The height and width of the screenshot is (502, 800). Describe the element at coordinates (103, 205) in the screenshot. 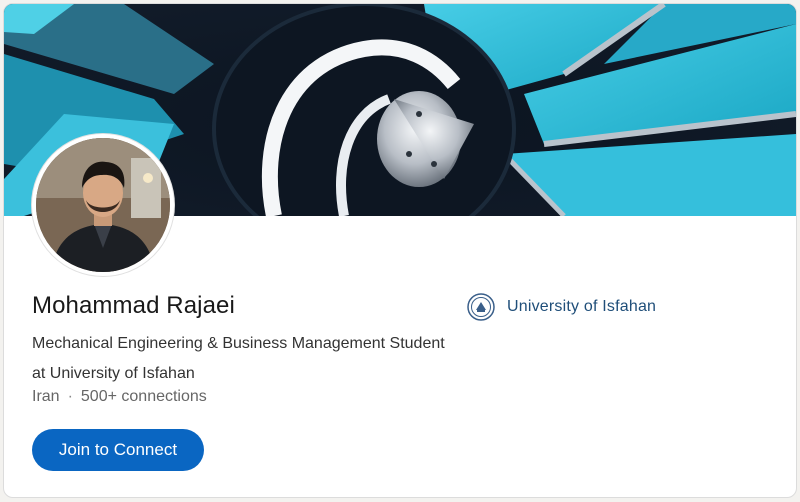

I see `profile-avatar` at that location.